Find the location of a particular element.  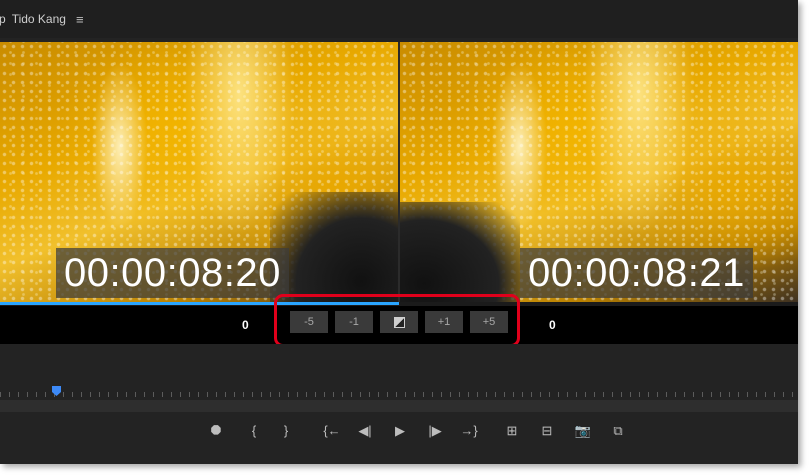

go-to-out-icon: →} is located at coordinates (469, 431).